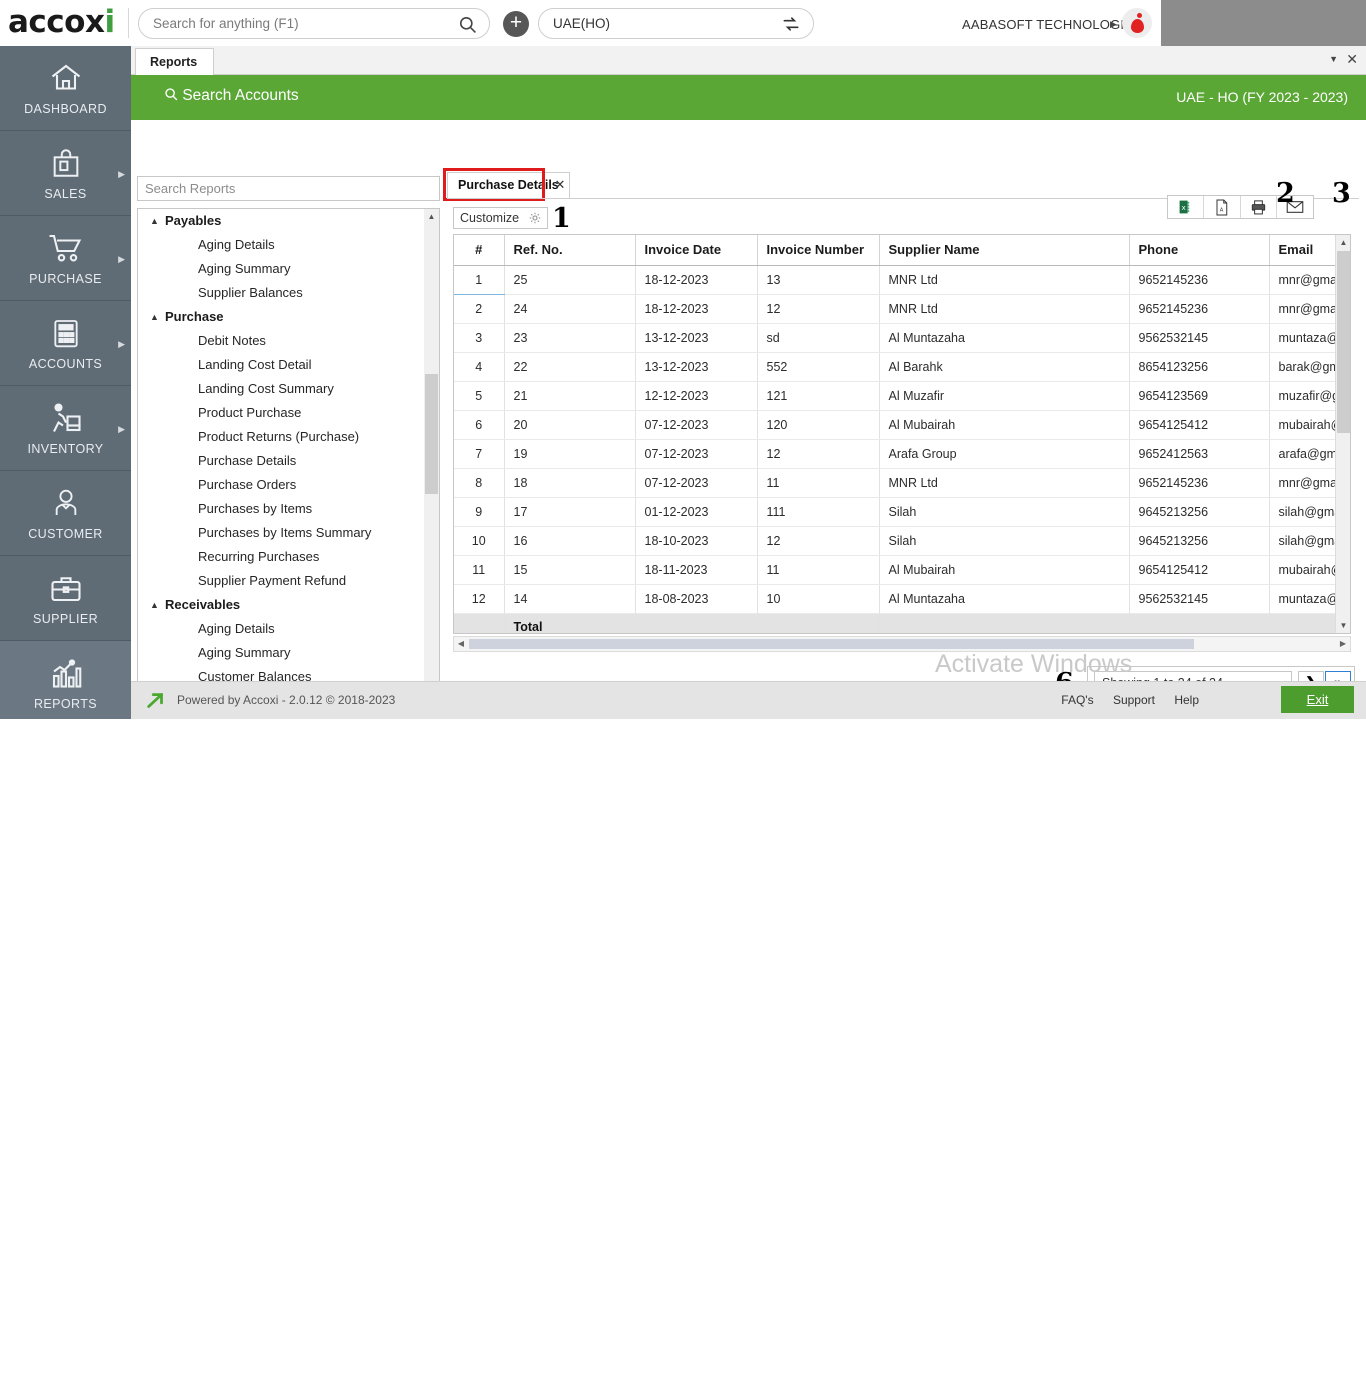 The image size is (1366, 1390). Describe the element at coordinates (281, 461) in the screenshot. I see `tree-item-purchase-details: Purchase Details` at that location.